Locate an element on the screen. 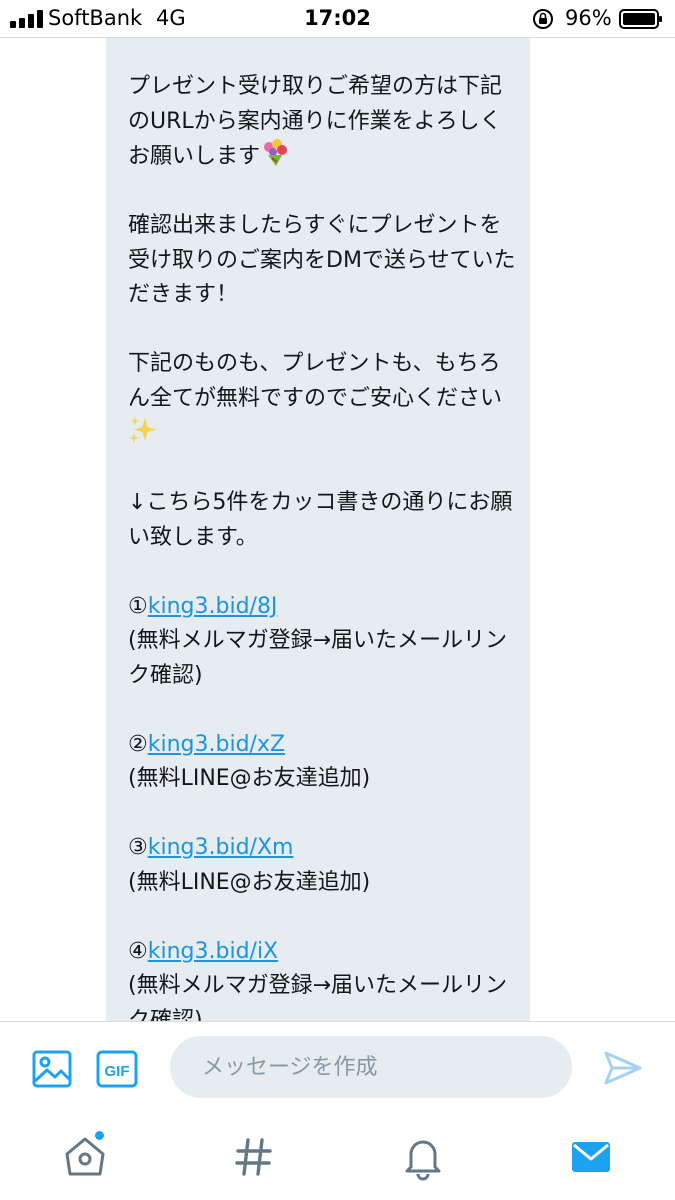  link-item-1: king3.bid/8J is located at coordinates (213, 606).